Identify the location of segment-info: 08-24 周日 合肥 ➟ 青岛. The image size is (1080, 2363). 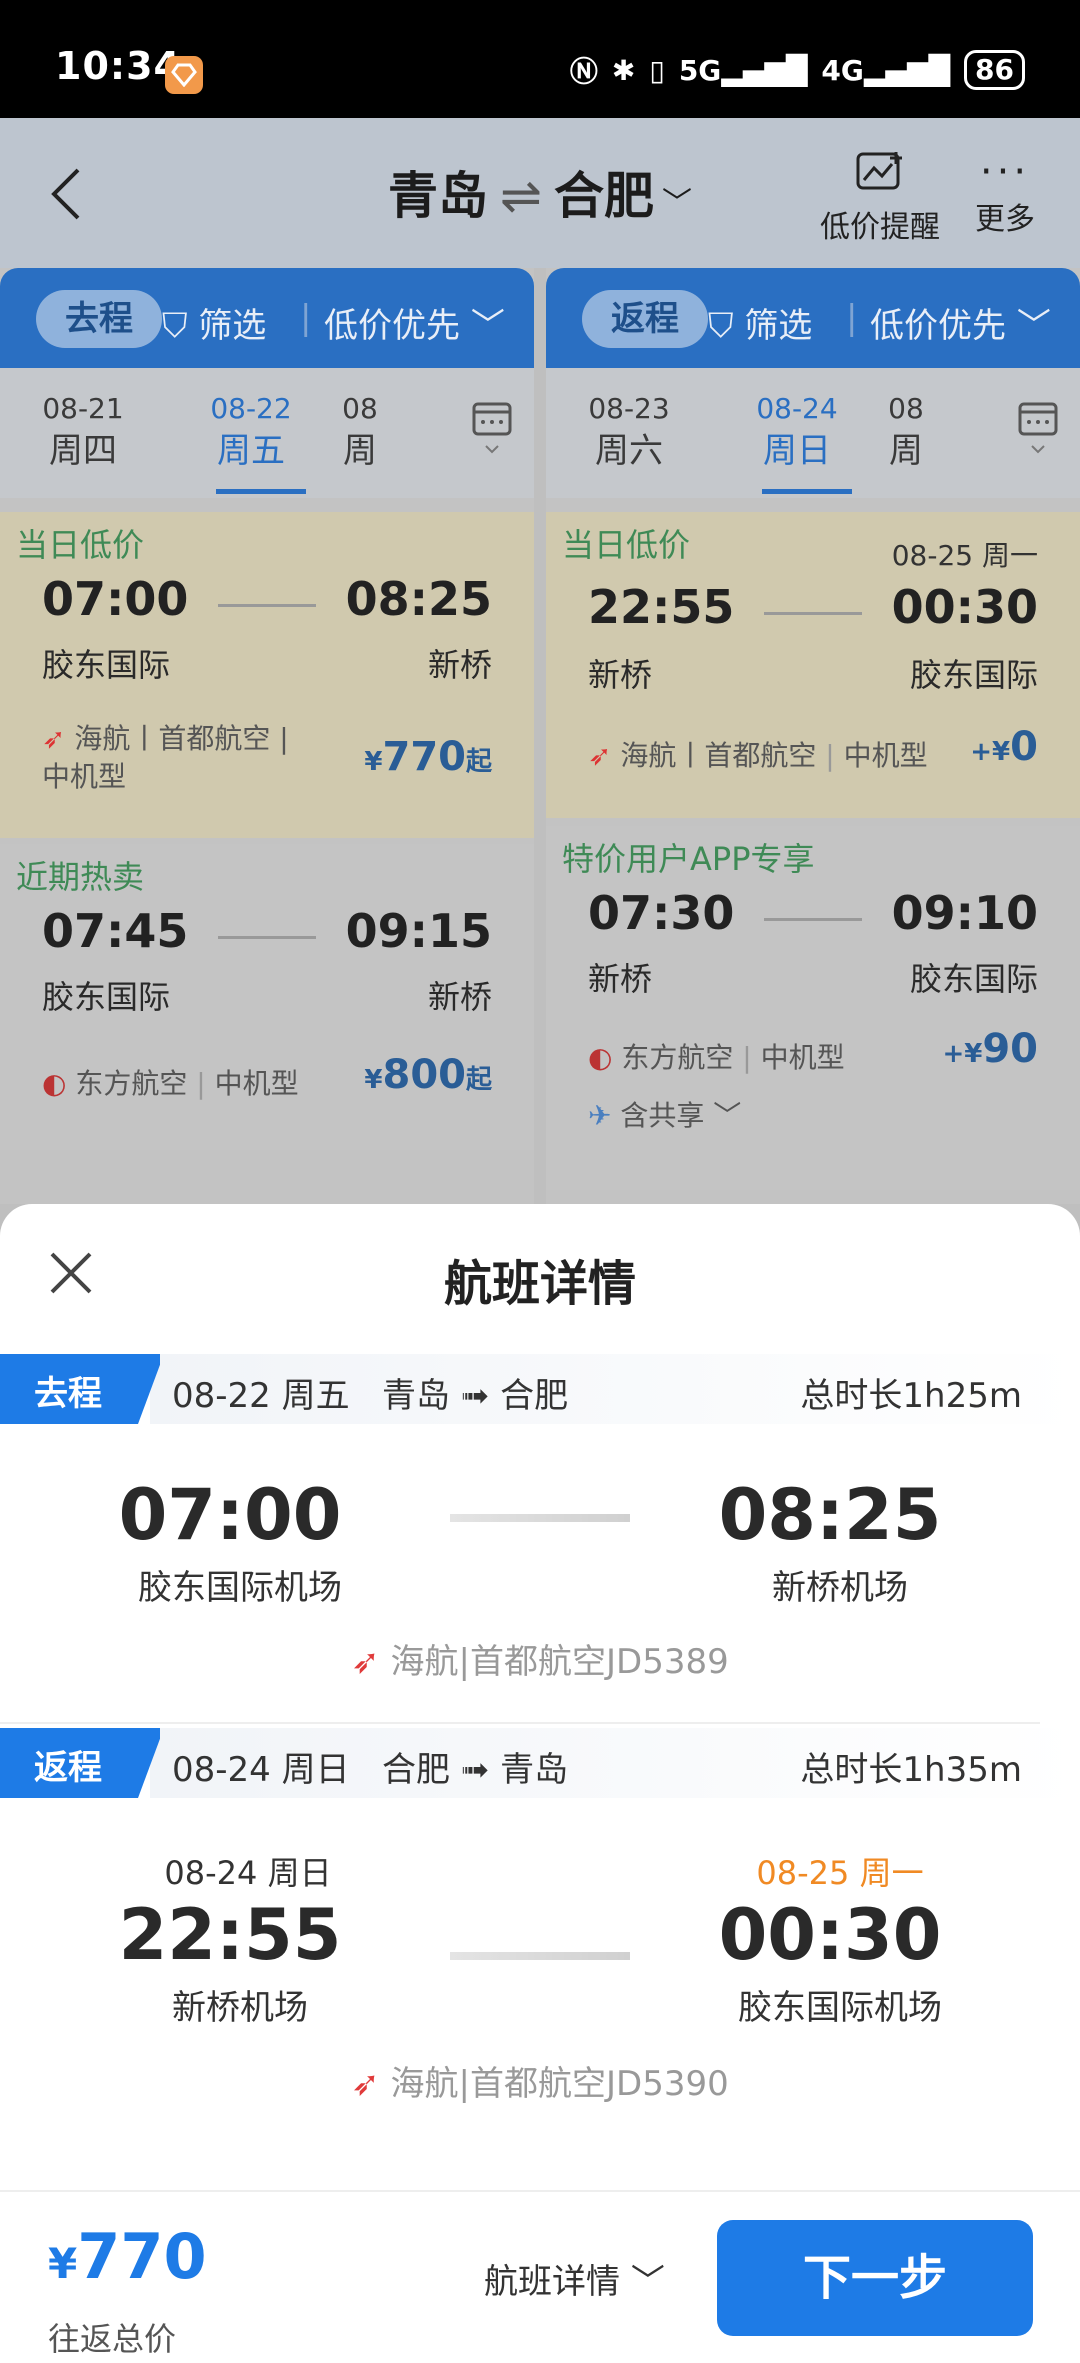
(370, 1770).